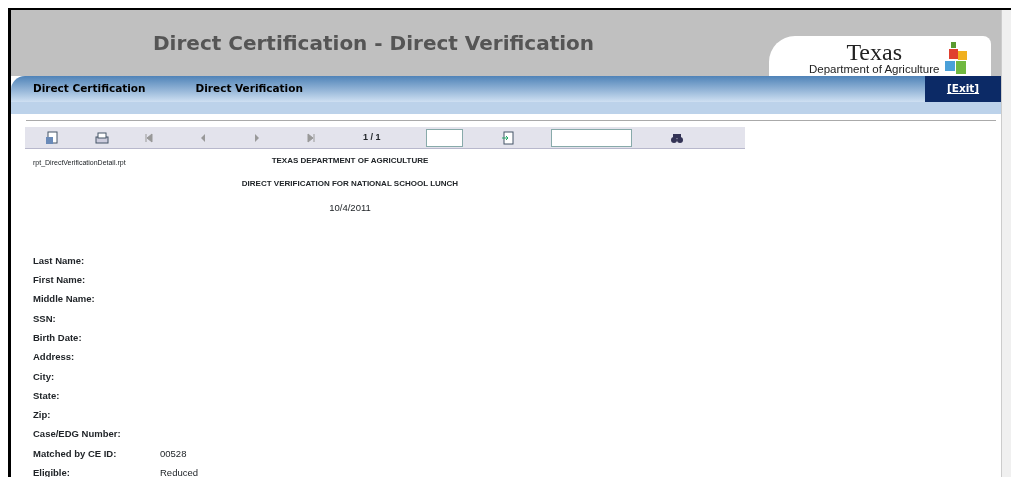 The image size is (1019, 477). What do you see at coordinates (311, 137) in the screenshot?
I see `last-page-icon` at bounding box center [311, 137].